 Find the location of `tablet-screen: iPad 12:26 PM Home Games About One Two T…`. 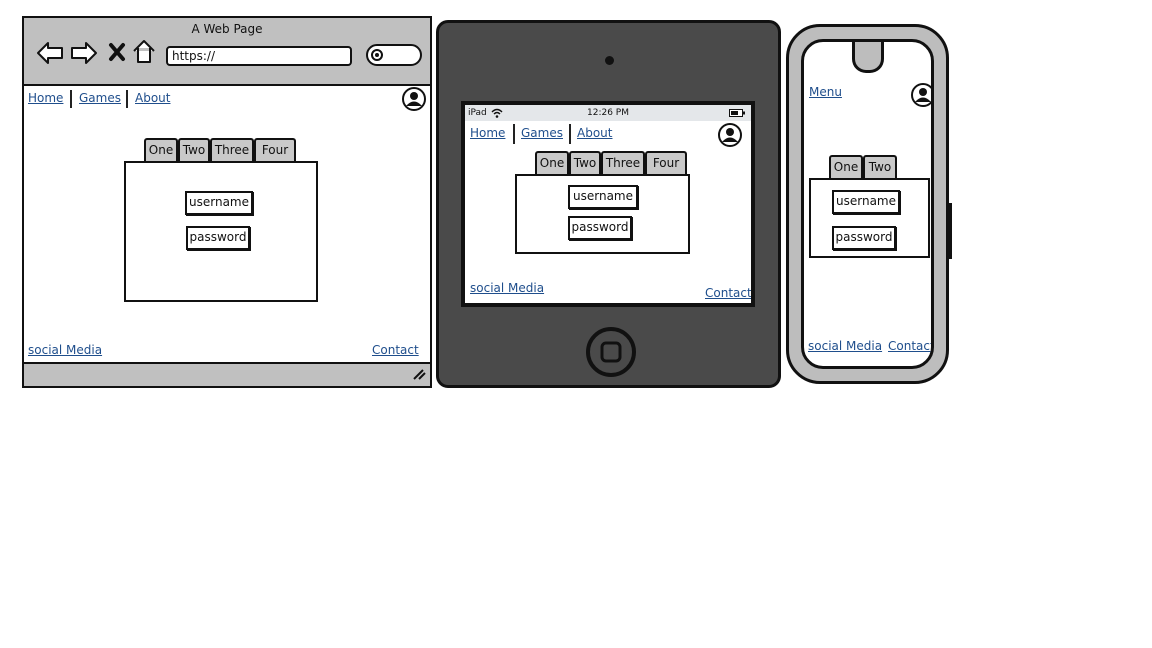

tablet-screen: iPad 12:26 PM Home Games About One Two T… is located at coordinates (608, 204).